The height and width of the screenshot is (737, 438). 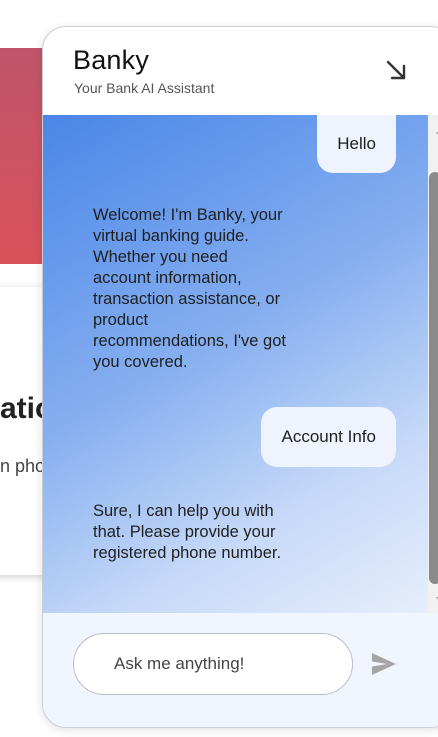 What do you see at coordinates (433, 130) in the screenshot?
I see `scroll-up-arrow-icon` at bounding box center [433, 130].